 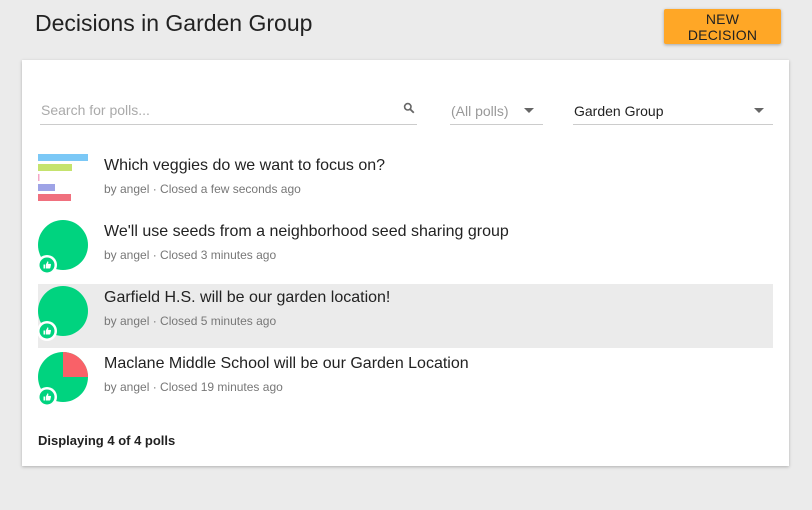 I want to click on page-title: Decisions in Garden Group, so click(x=174, y=23).